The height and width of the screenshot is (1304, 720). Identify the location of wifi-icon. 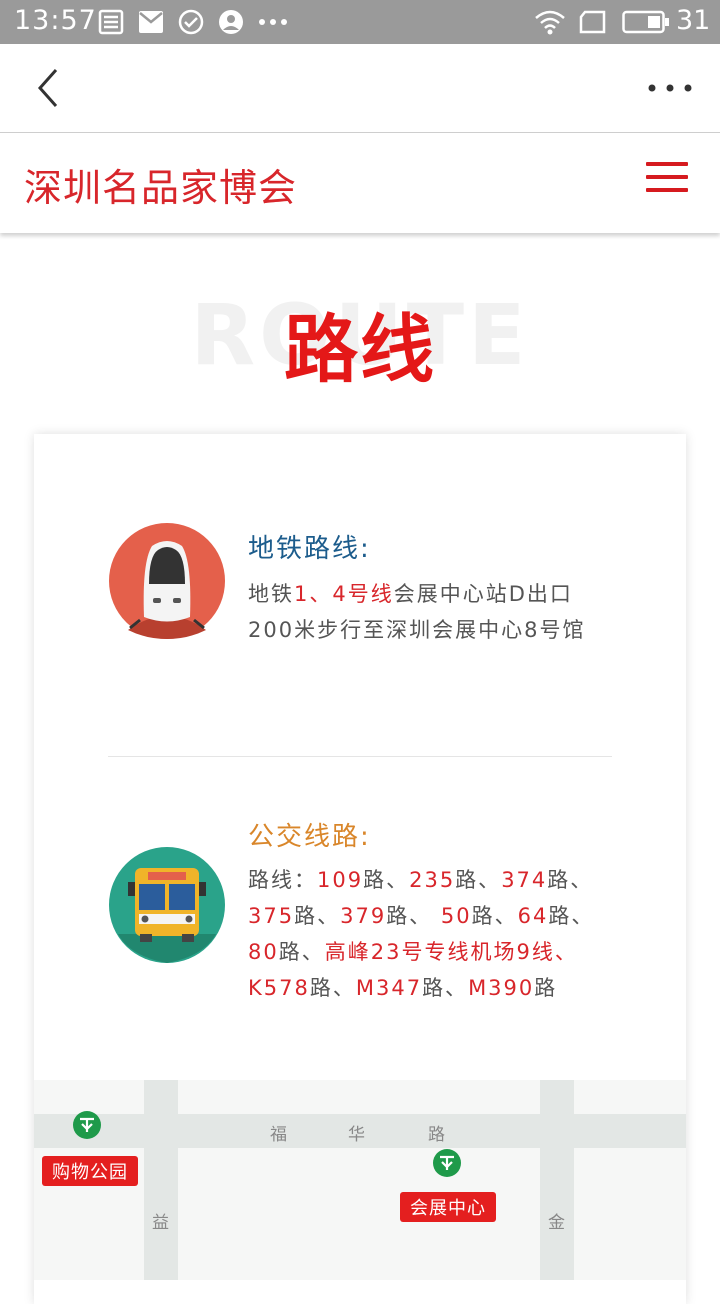
(550, 22).